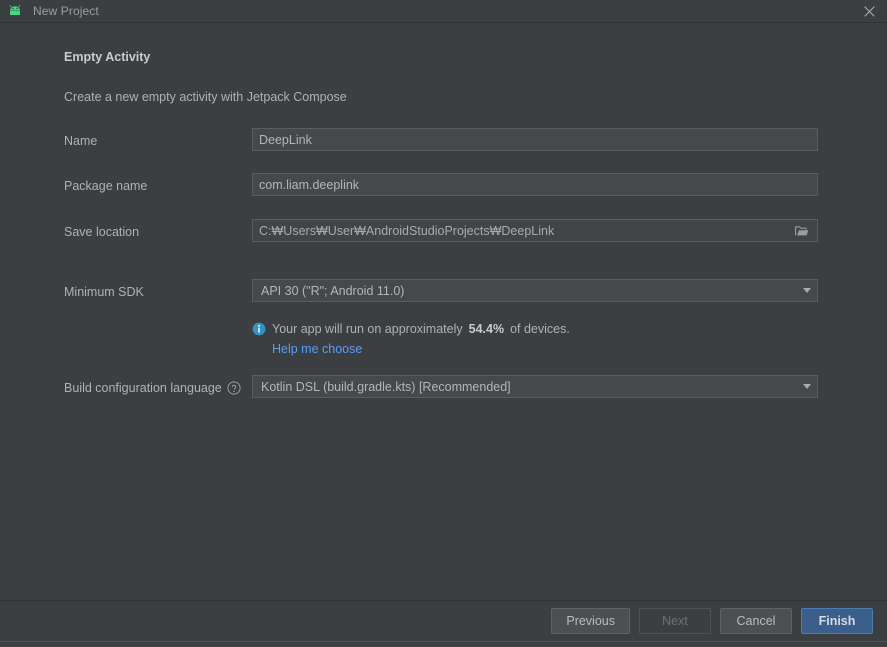  What do you see at coordinates (234, 388) in the screenshot?
I see `help-circle-icon` at bounding box center [234, 388].